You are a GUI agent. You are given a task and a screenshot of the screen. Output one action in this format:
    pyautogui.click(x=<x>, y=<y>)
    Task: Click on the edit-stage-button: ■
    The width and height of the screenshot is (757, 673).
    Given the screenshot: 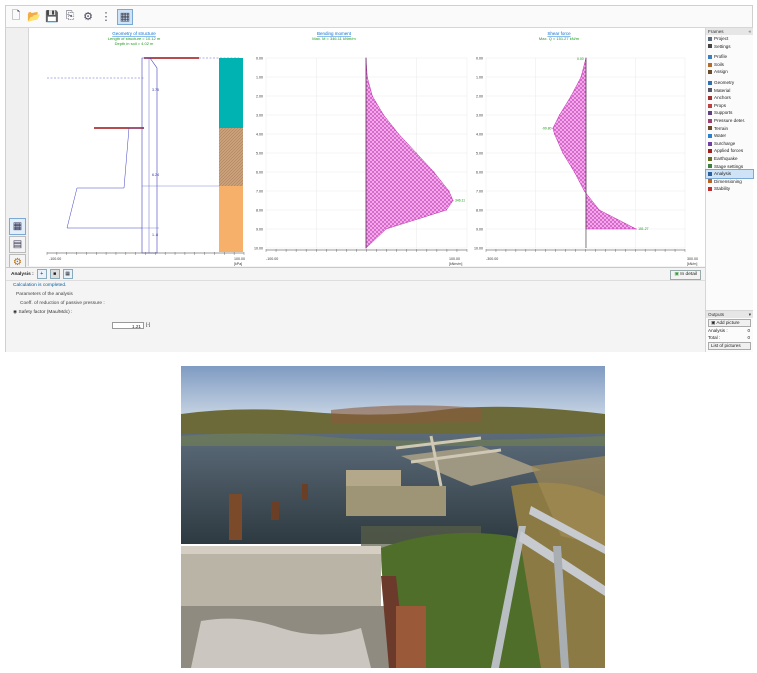 What is the action you would take?
    pyautogui.click(x=54, y=274)
    